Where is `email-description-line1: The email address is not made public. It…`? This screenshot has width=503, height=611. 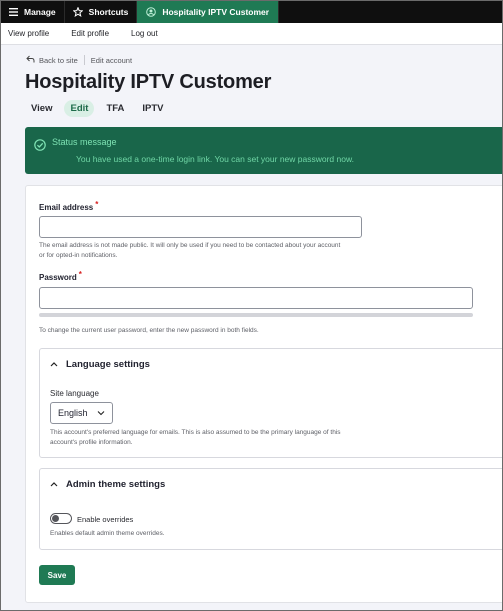
email-description-line1: The email address is not made public. It… is located at coordinates (190, 245).